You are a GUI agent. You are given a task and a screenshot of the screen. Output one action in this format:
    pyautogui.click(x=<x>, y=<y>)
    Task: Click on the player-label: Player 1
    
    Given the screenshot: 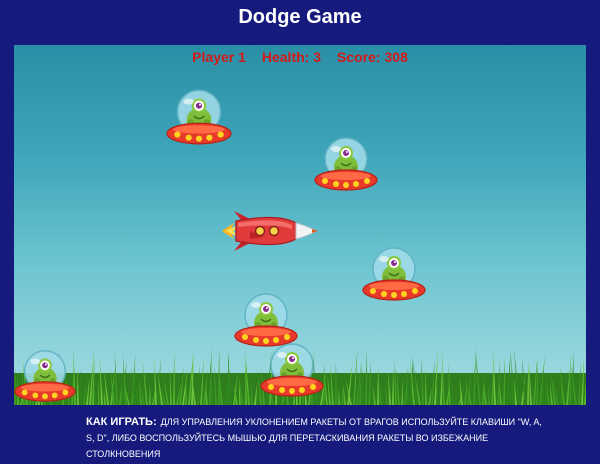 What is the action you would take?
    pyautogui.click(x=219, y=57)
    